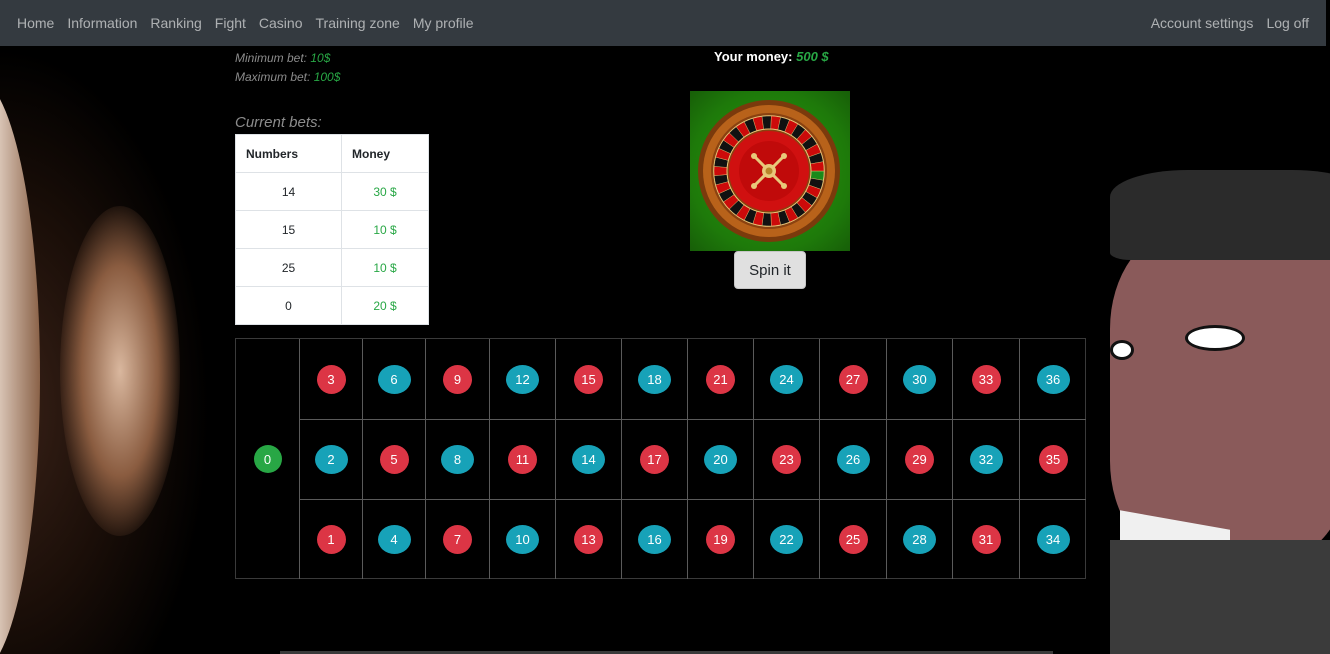  I want to click on min-bet: Minimum bet: 10$, so click(287, 58).